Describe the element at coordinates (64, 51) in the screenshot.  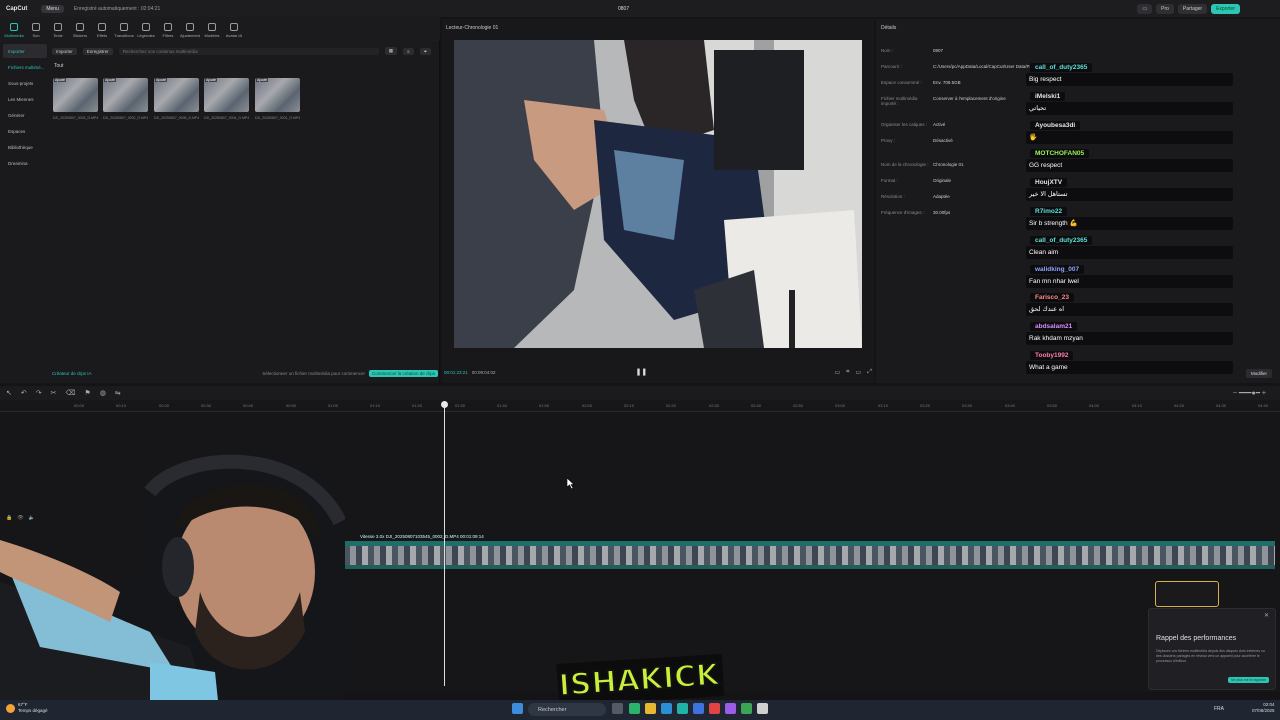
I see `import-button: Importer` at that location.